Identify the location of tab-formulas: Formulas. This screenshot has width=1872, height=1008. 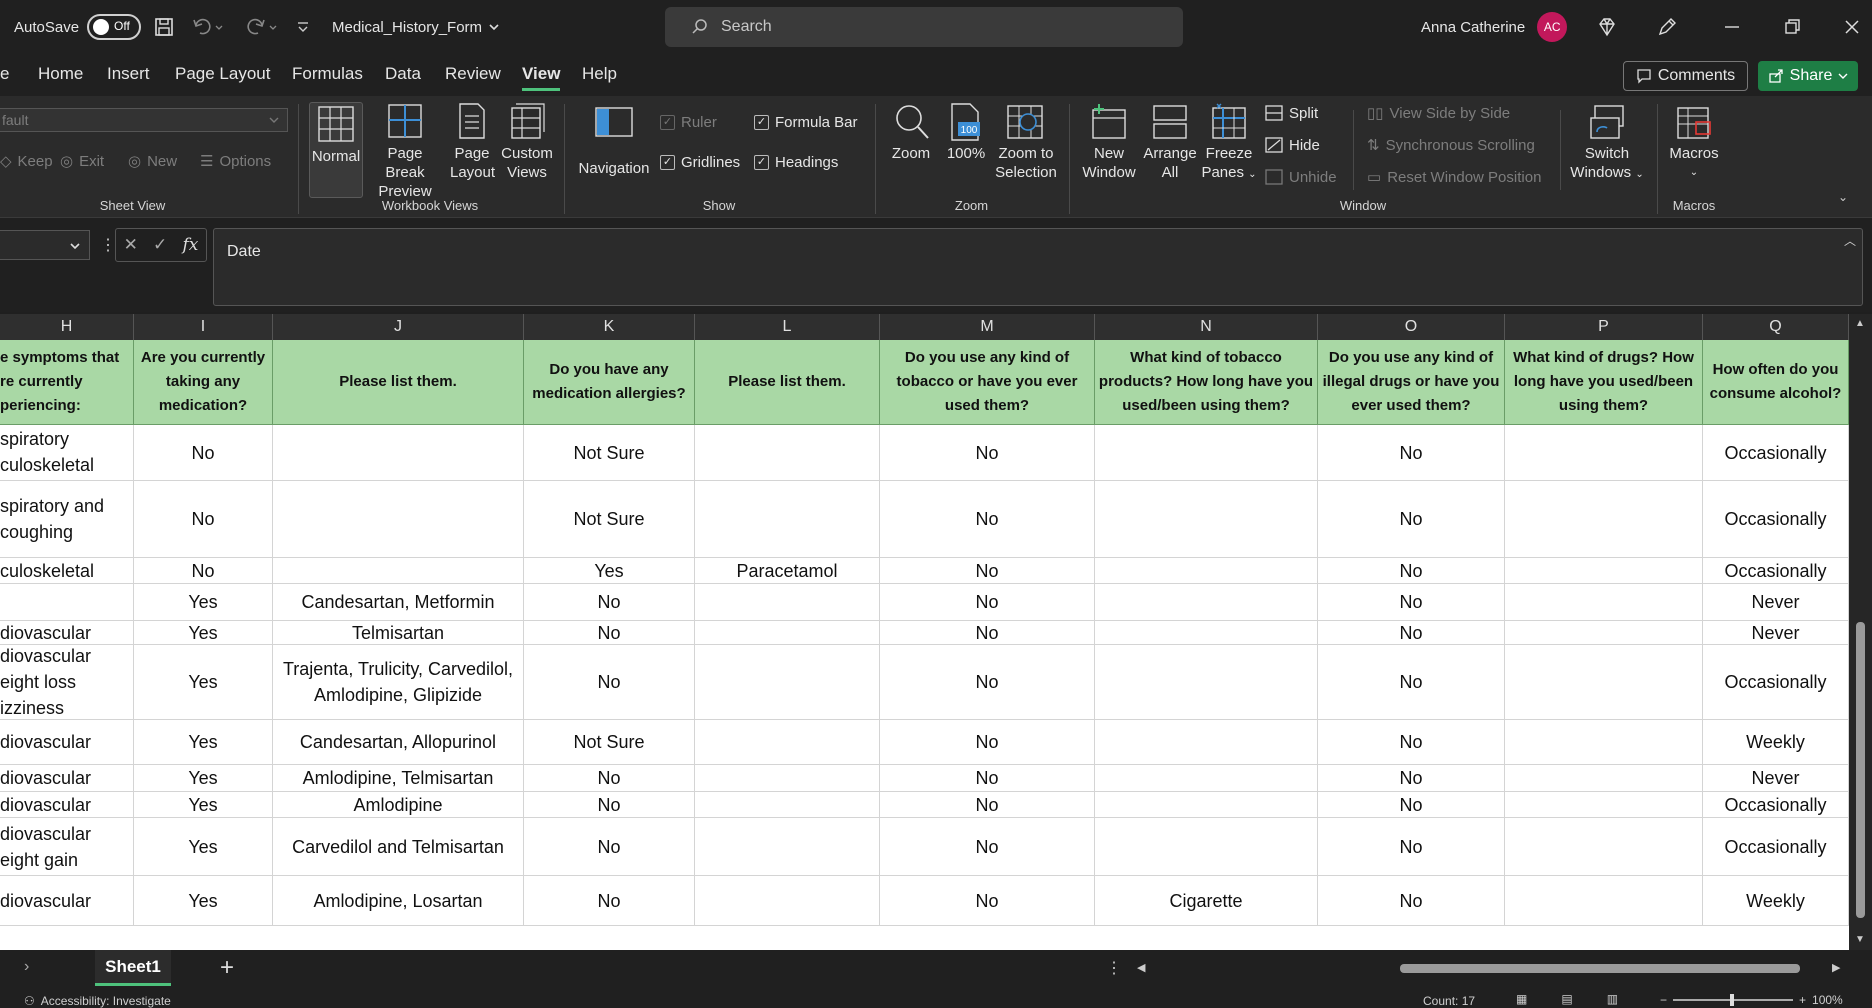
(327, 74).